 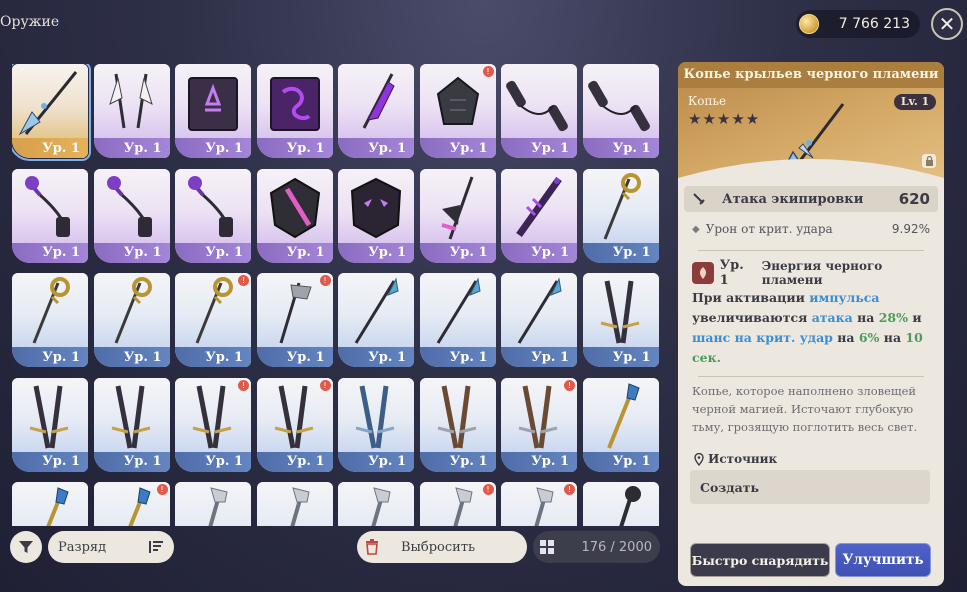 What do you see at coordinates (751, 297) in the screenshot?
I see `desc-text: При активации` at bounding box center [751, 297].